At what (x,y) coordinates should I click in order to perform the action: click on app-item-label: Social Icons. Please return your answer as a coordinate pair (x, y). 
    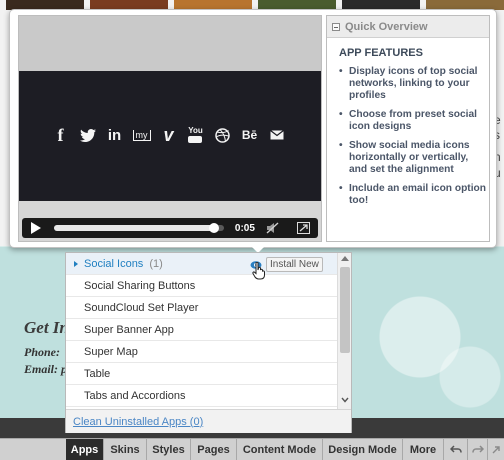
    Looking at the image, I should click on (114, 263).